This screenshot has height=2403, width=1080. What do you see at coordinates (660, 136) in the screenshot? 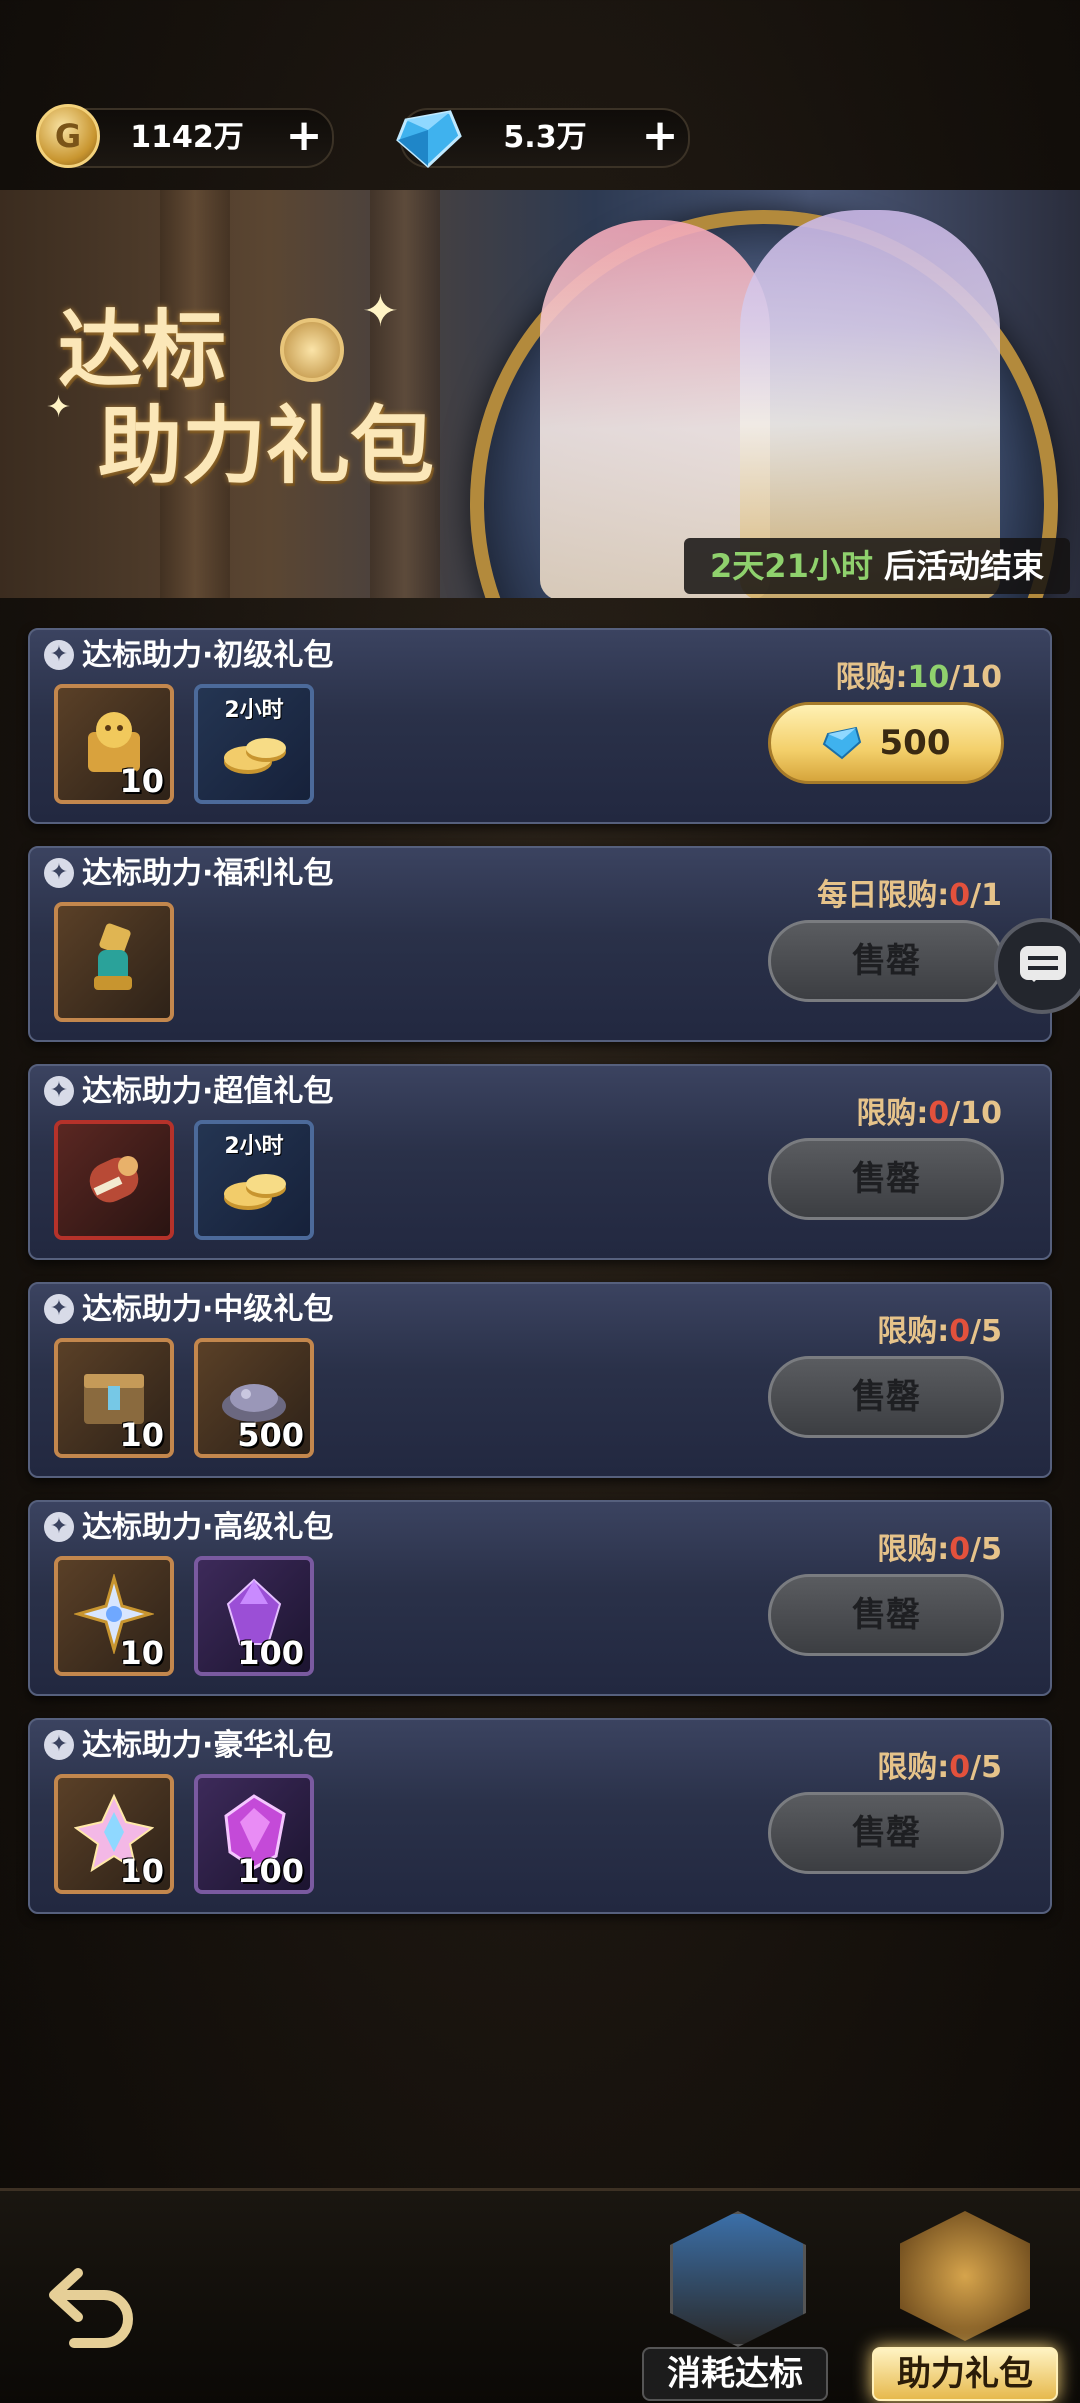
I see `add-diamond-button: +` at bounding box center [660, 136].